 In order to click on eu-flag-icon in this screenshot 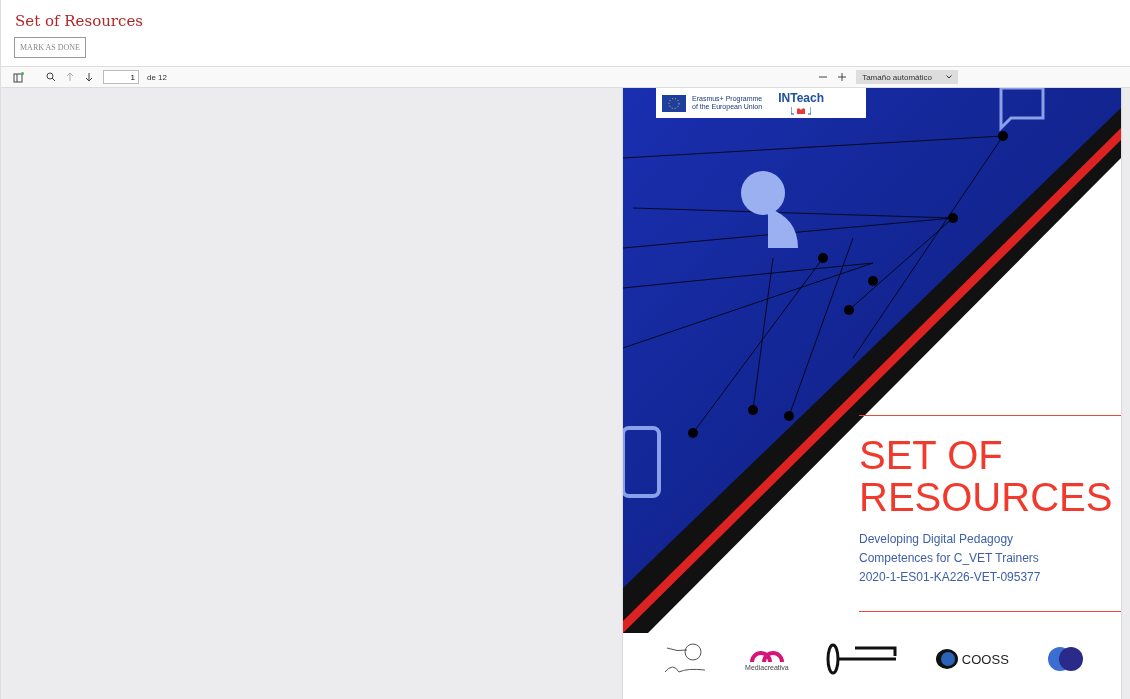, I will do `click(674, 103)`.